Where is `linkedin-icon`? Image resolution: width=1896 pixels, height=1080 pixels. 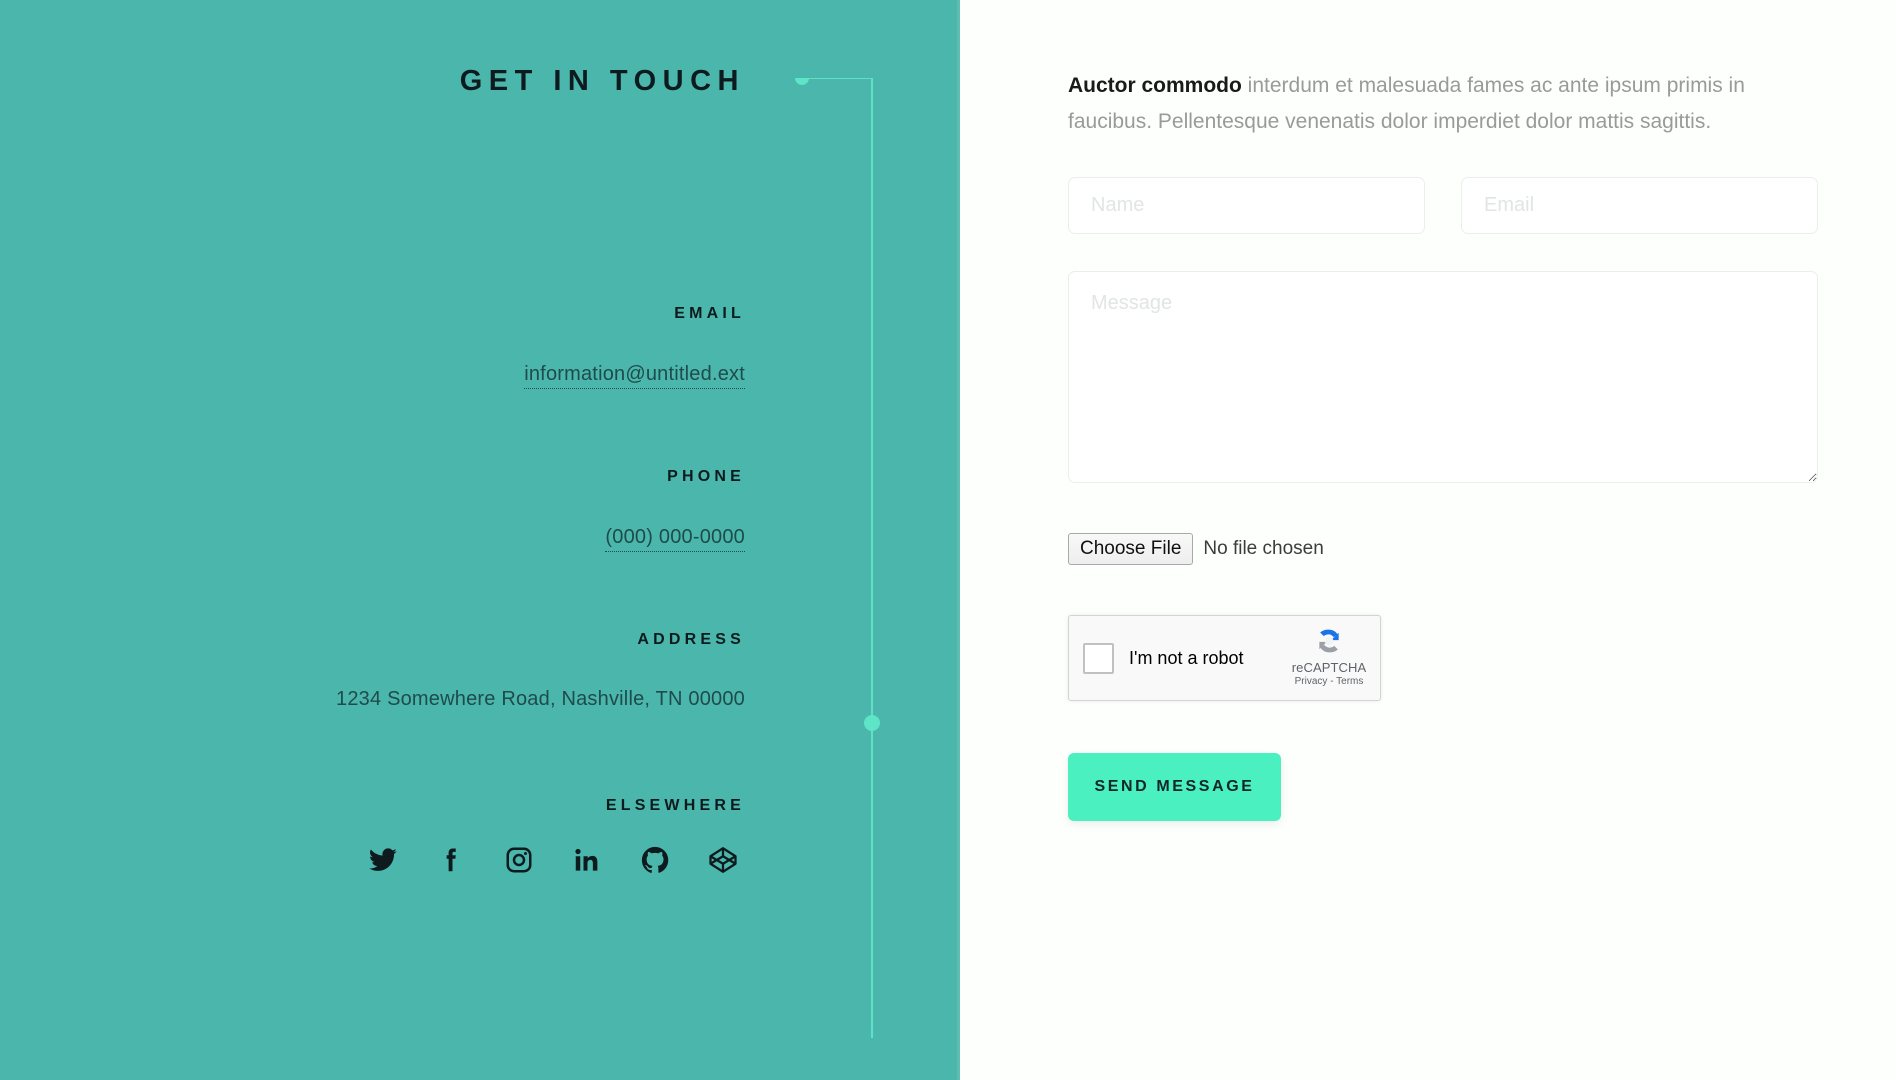 linkedin-icon is located at coordinates (587, 860).